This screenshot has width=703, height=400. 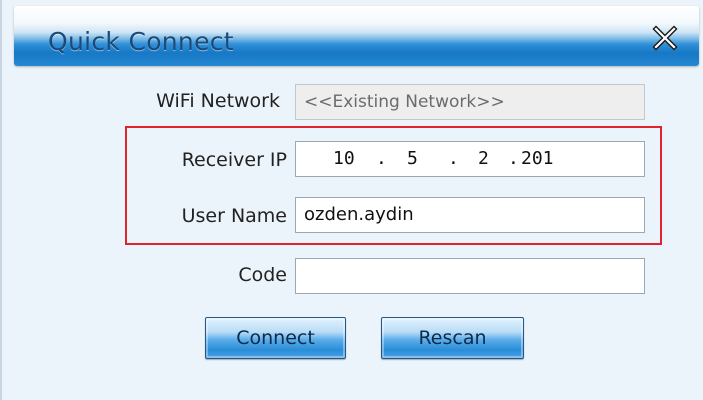 I want to click on wifi-network-field: <<Existing Network>>, so click(x=470, y=102).